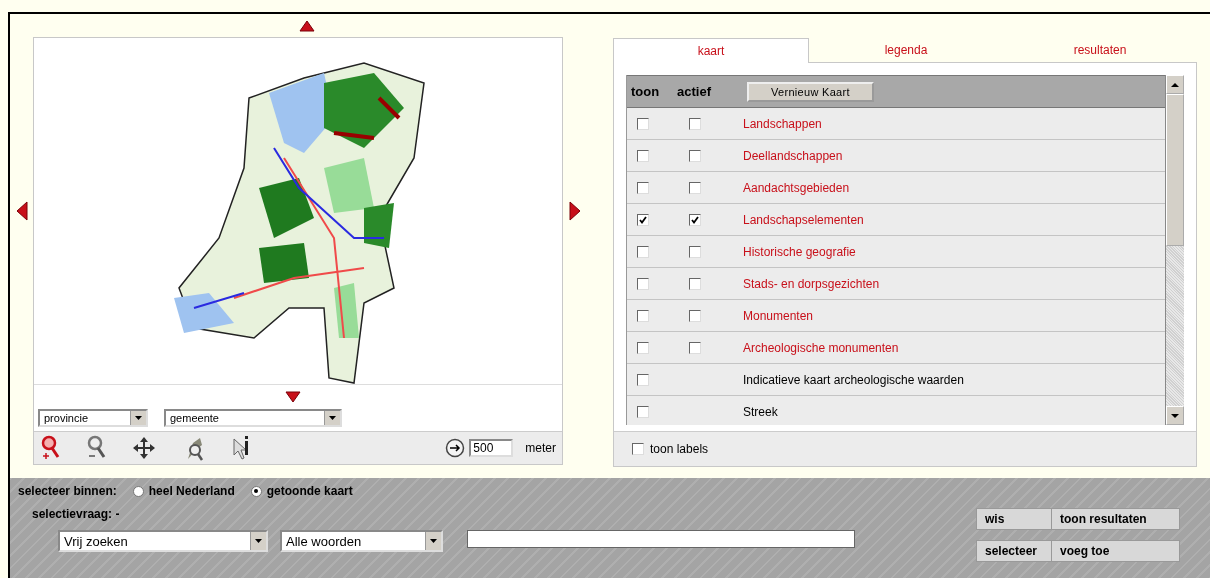 This screenshot has height=578, width=1210. I want to click on scale-field: 500, so click(491, 448).